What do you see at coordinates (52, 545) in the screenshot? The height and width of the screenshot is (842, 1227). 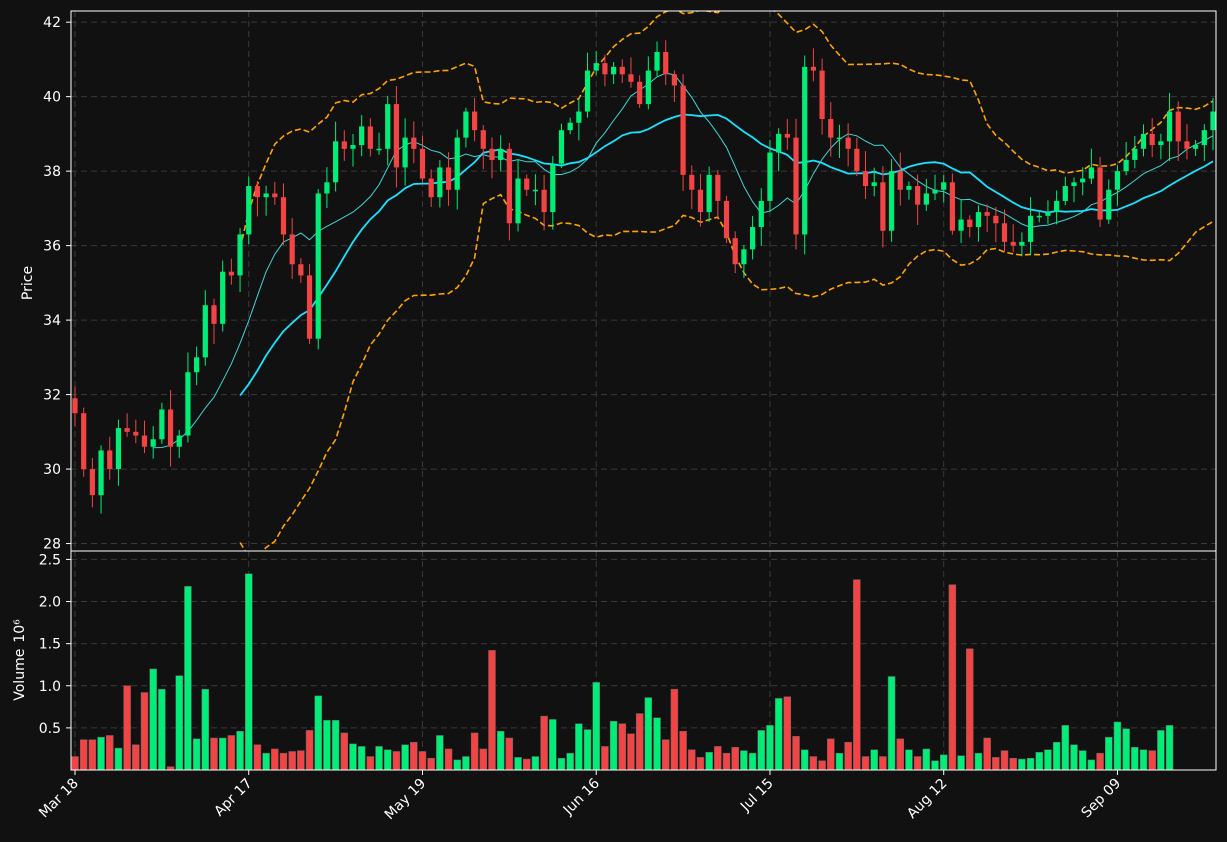 I see `price-tick-label: 28` at bounding box center [52, 545].